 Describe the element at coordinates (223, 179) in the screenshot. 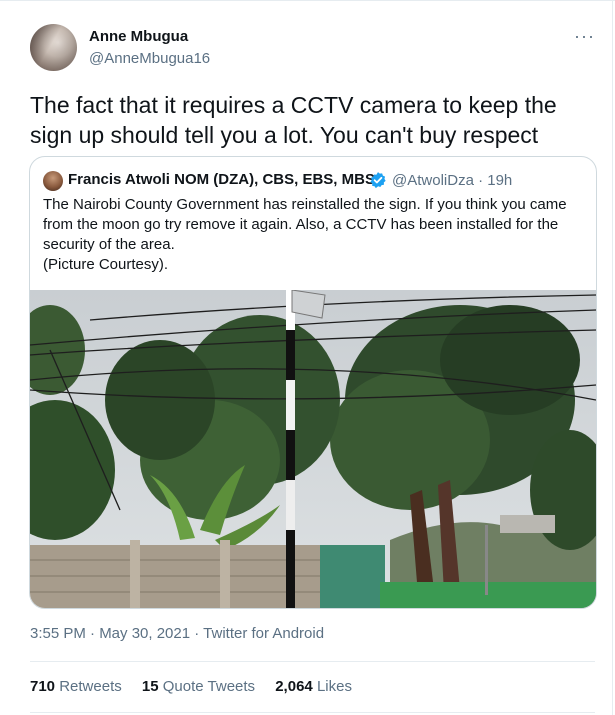

I see `quoted-author-name: Francis Atwoli NOM (DZA), CBS, EBS, MBS.` at that location.